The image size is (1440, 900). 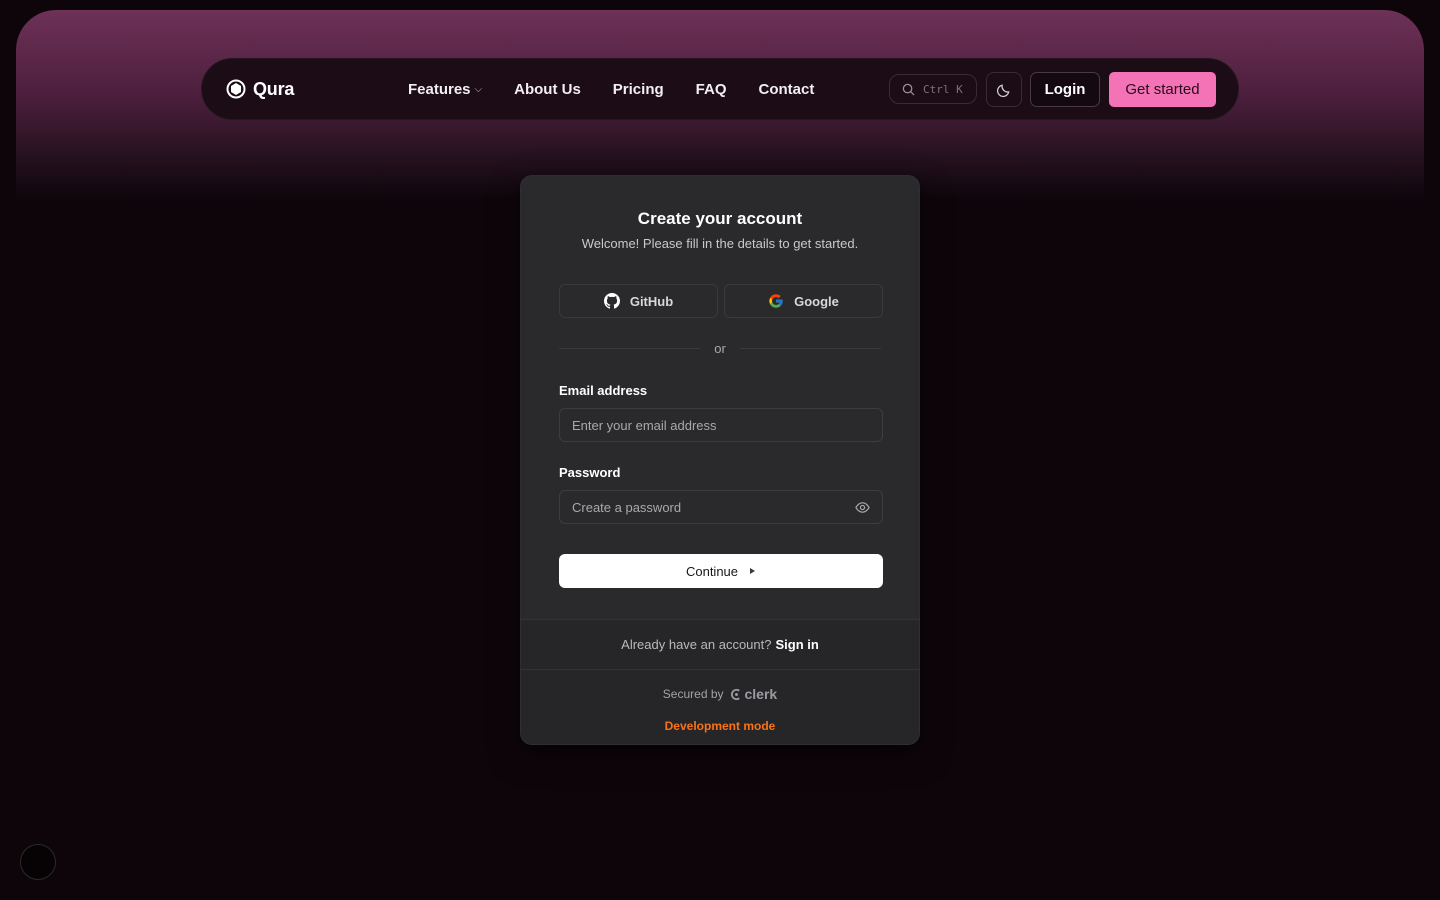 I want to click on github-label: GitHub, so click(x=651, y=301).